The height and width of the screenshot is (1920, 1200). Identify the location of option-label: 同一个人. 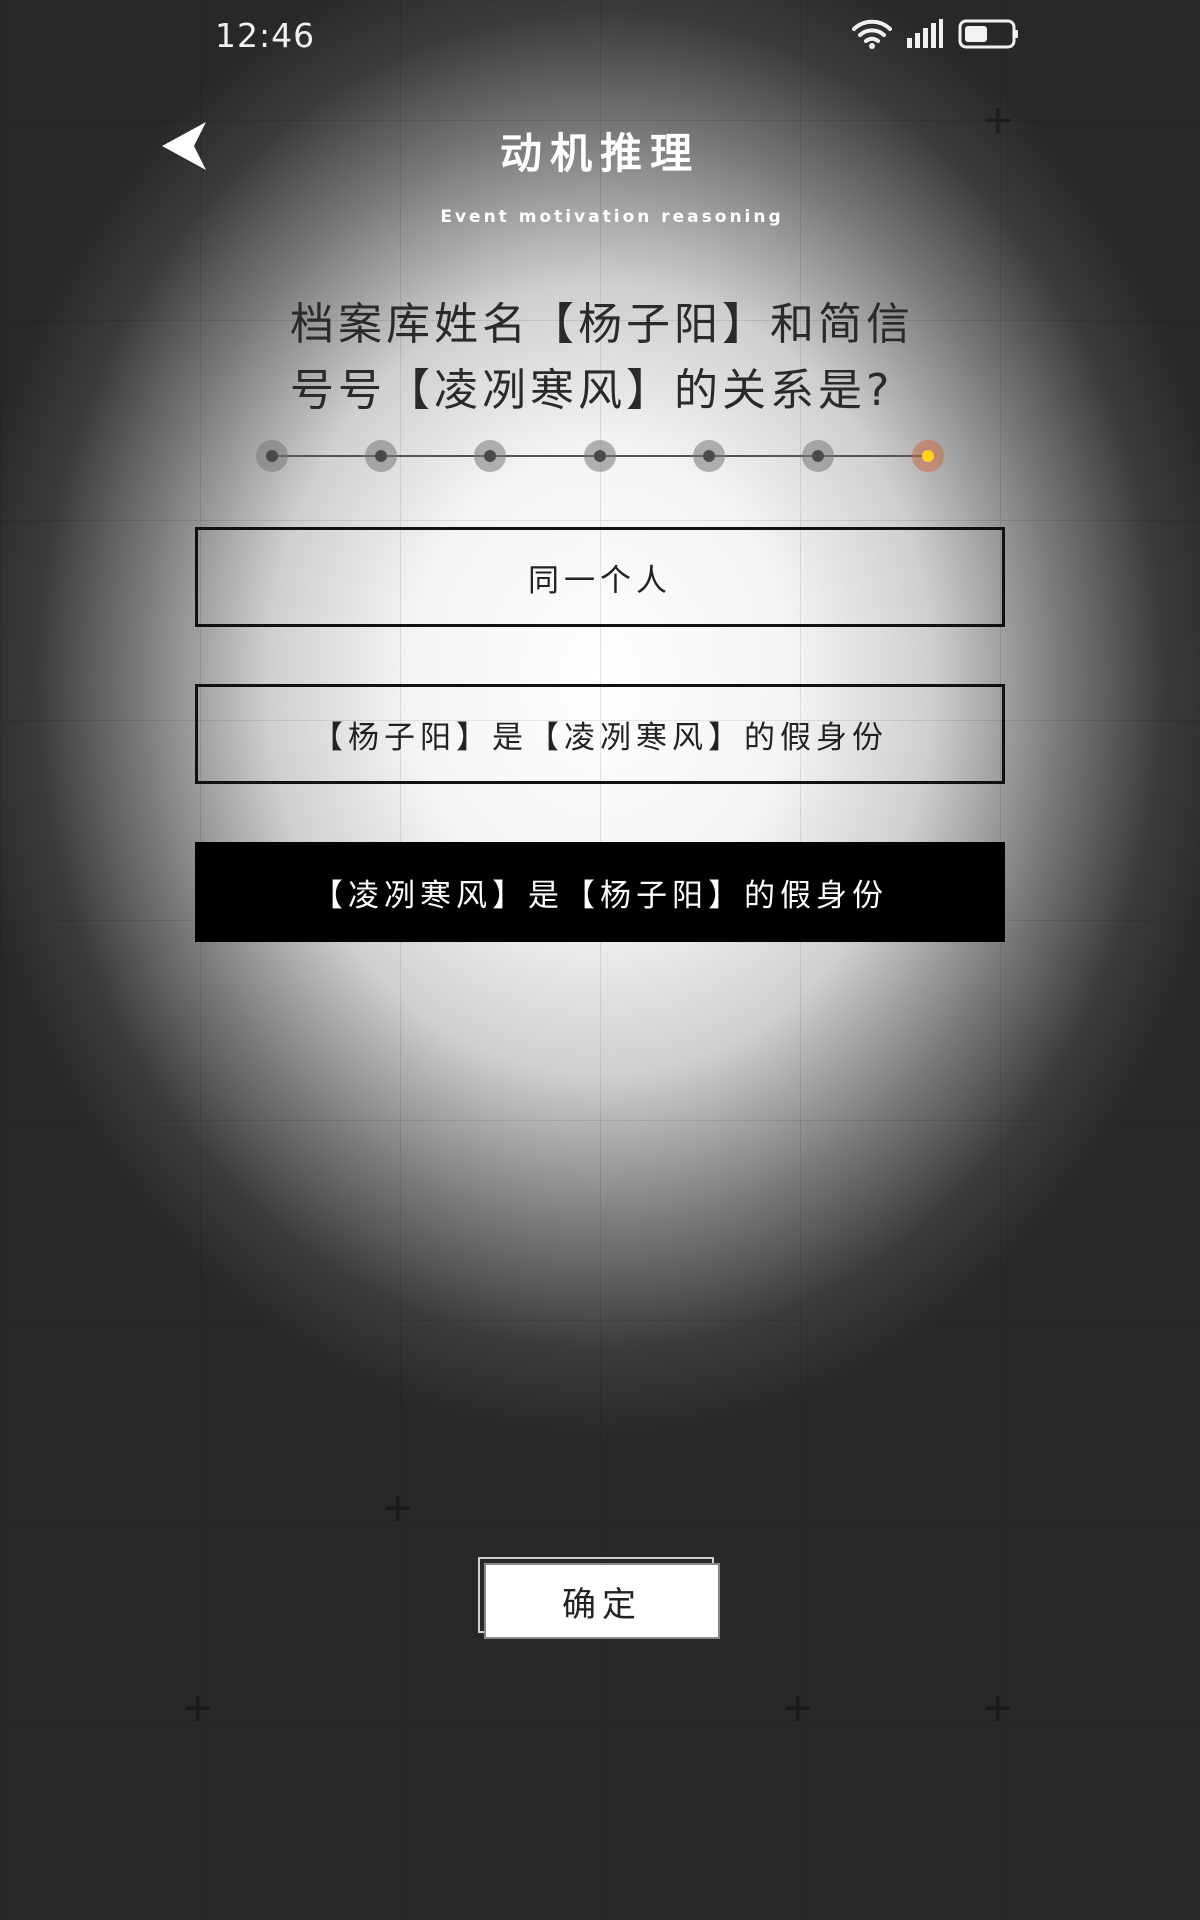
(600, 580).